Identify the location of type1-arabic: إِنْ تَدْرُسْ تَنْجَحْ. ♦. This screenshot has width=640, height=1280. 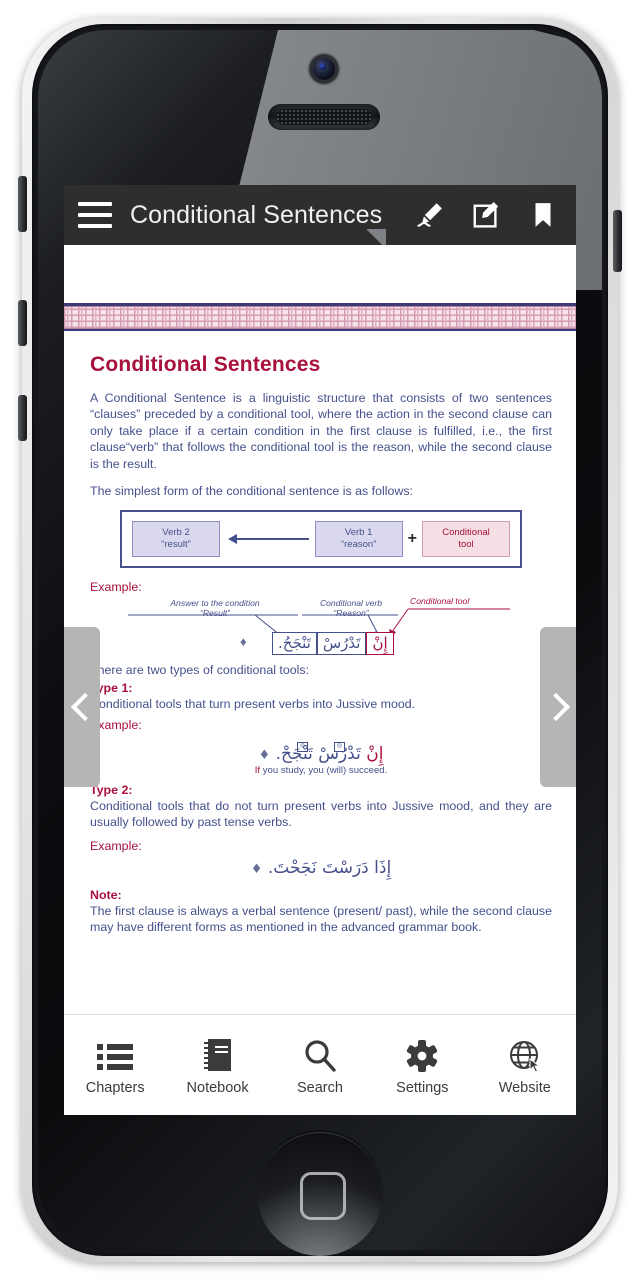
(321, 754).